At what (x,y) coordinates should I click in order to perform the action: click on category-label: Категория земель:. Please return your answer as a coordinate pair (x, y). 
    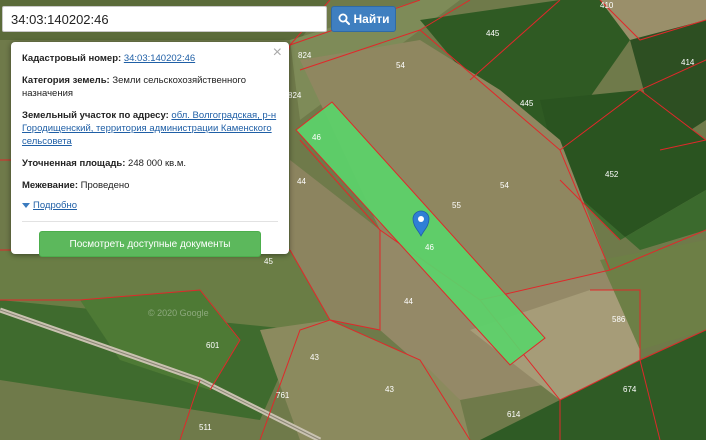
    Looking at the image, I should click on (66, 80).